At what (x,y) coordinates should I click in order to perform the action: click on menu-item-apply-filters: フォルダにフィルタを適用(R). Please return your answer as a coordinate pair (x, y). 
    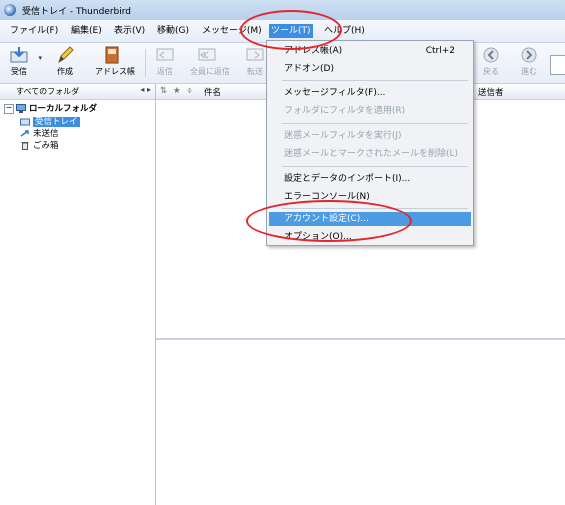
    Looking at the image, I should click on (370, 111).